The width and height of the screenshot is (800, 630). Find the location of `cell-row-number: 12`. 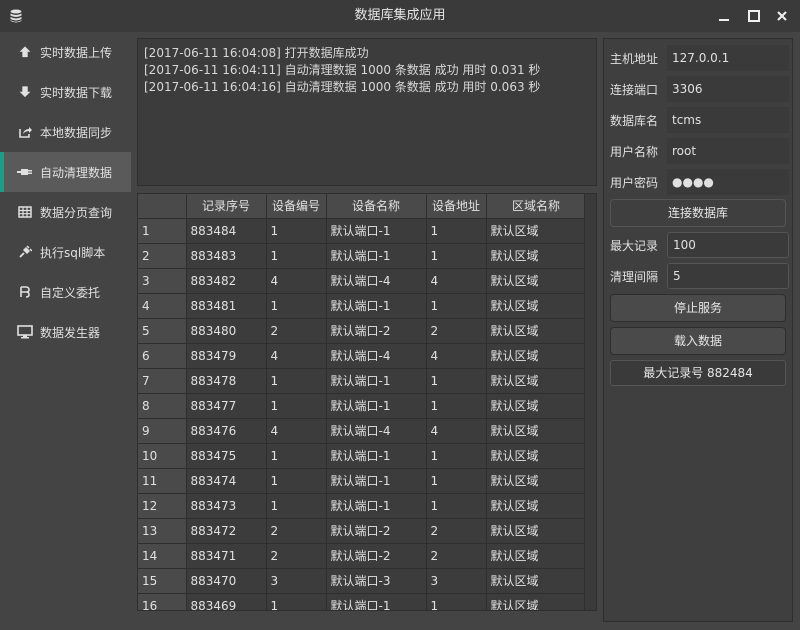

cell-row-number: 12 is located at coordinates (162, 506).